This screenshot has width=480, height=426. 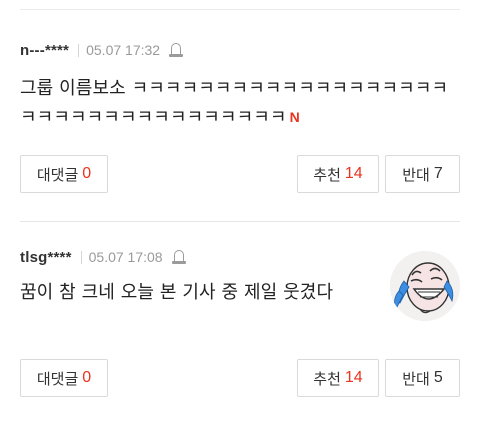 I want to click on dislike-button: 반대 7, so click(x=422, y=174).